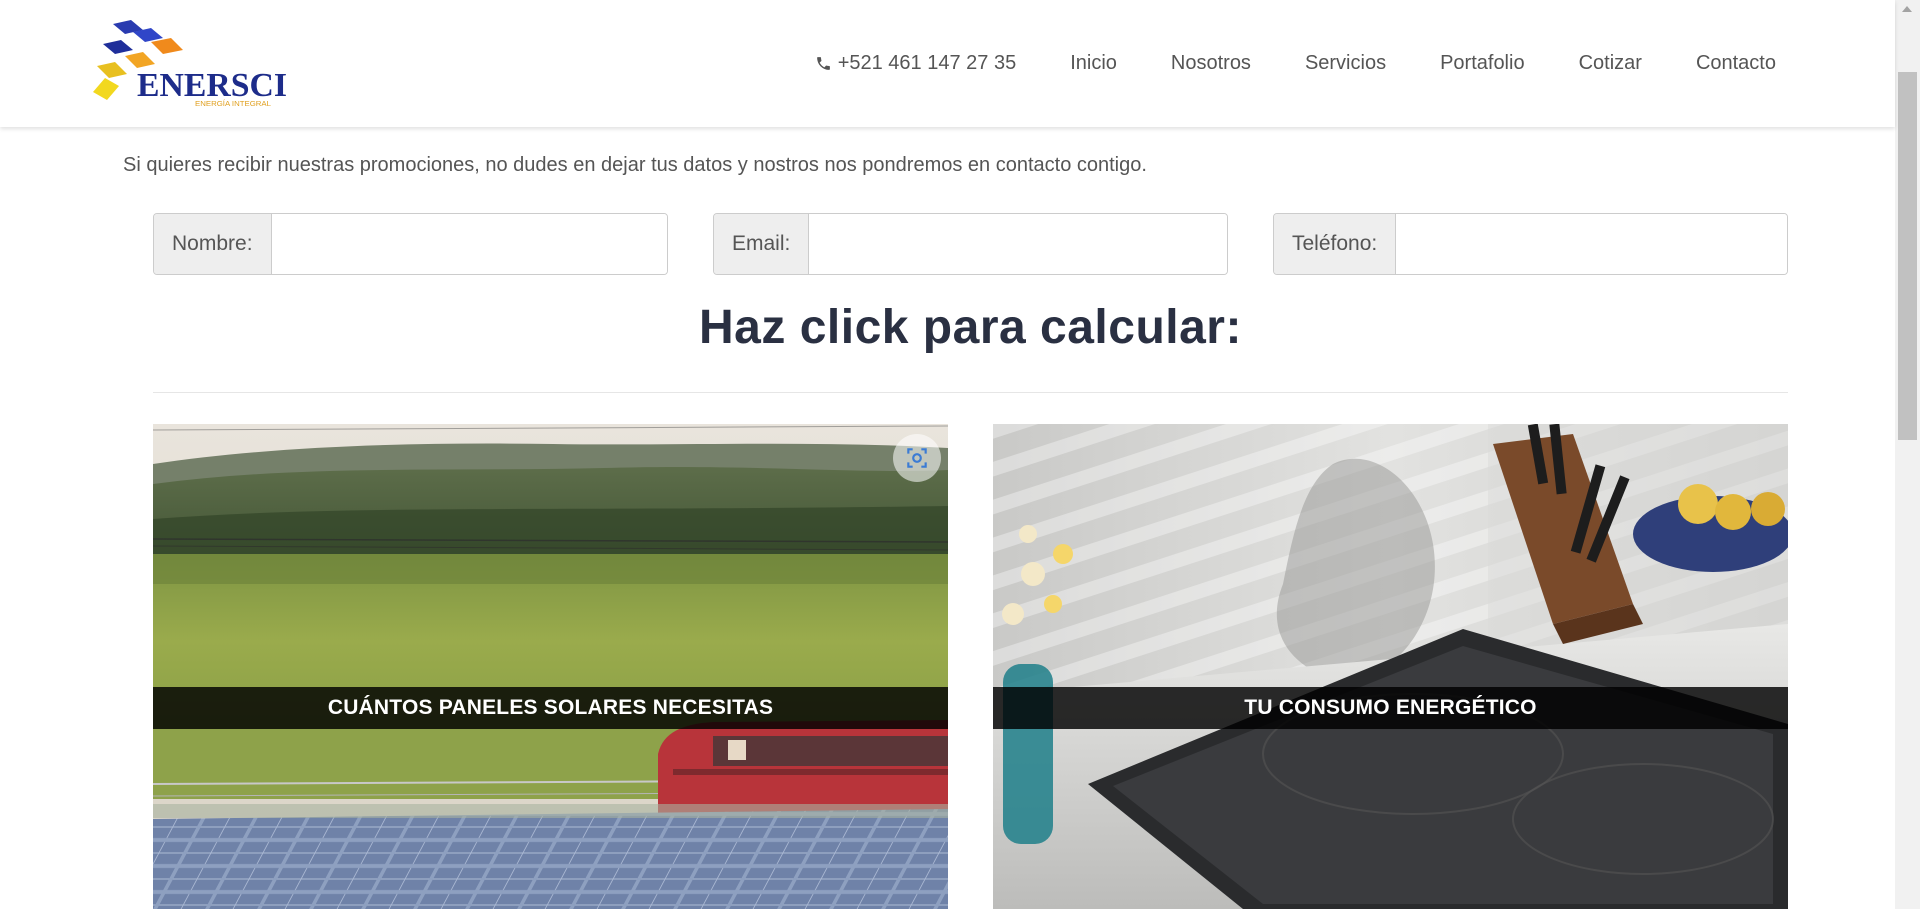  Describe the element at coordinates (233, 103) in the screenshot. I see `logo-tagline: ENERGÍA INTEGRAL` at that location.